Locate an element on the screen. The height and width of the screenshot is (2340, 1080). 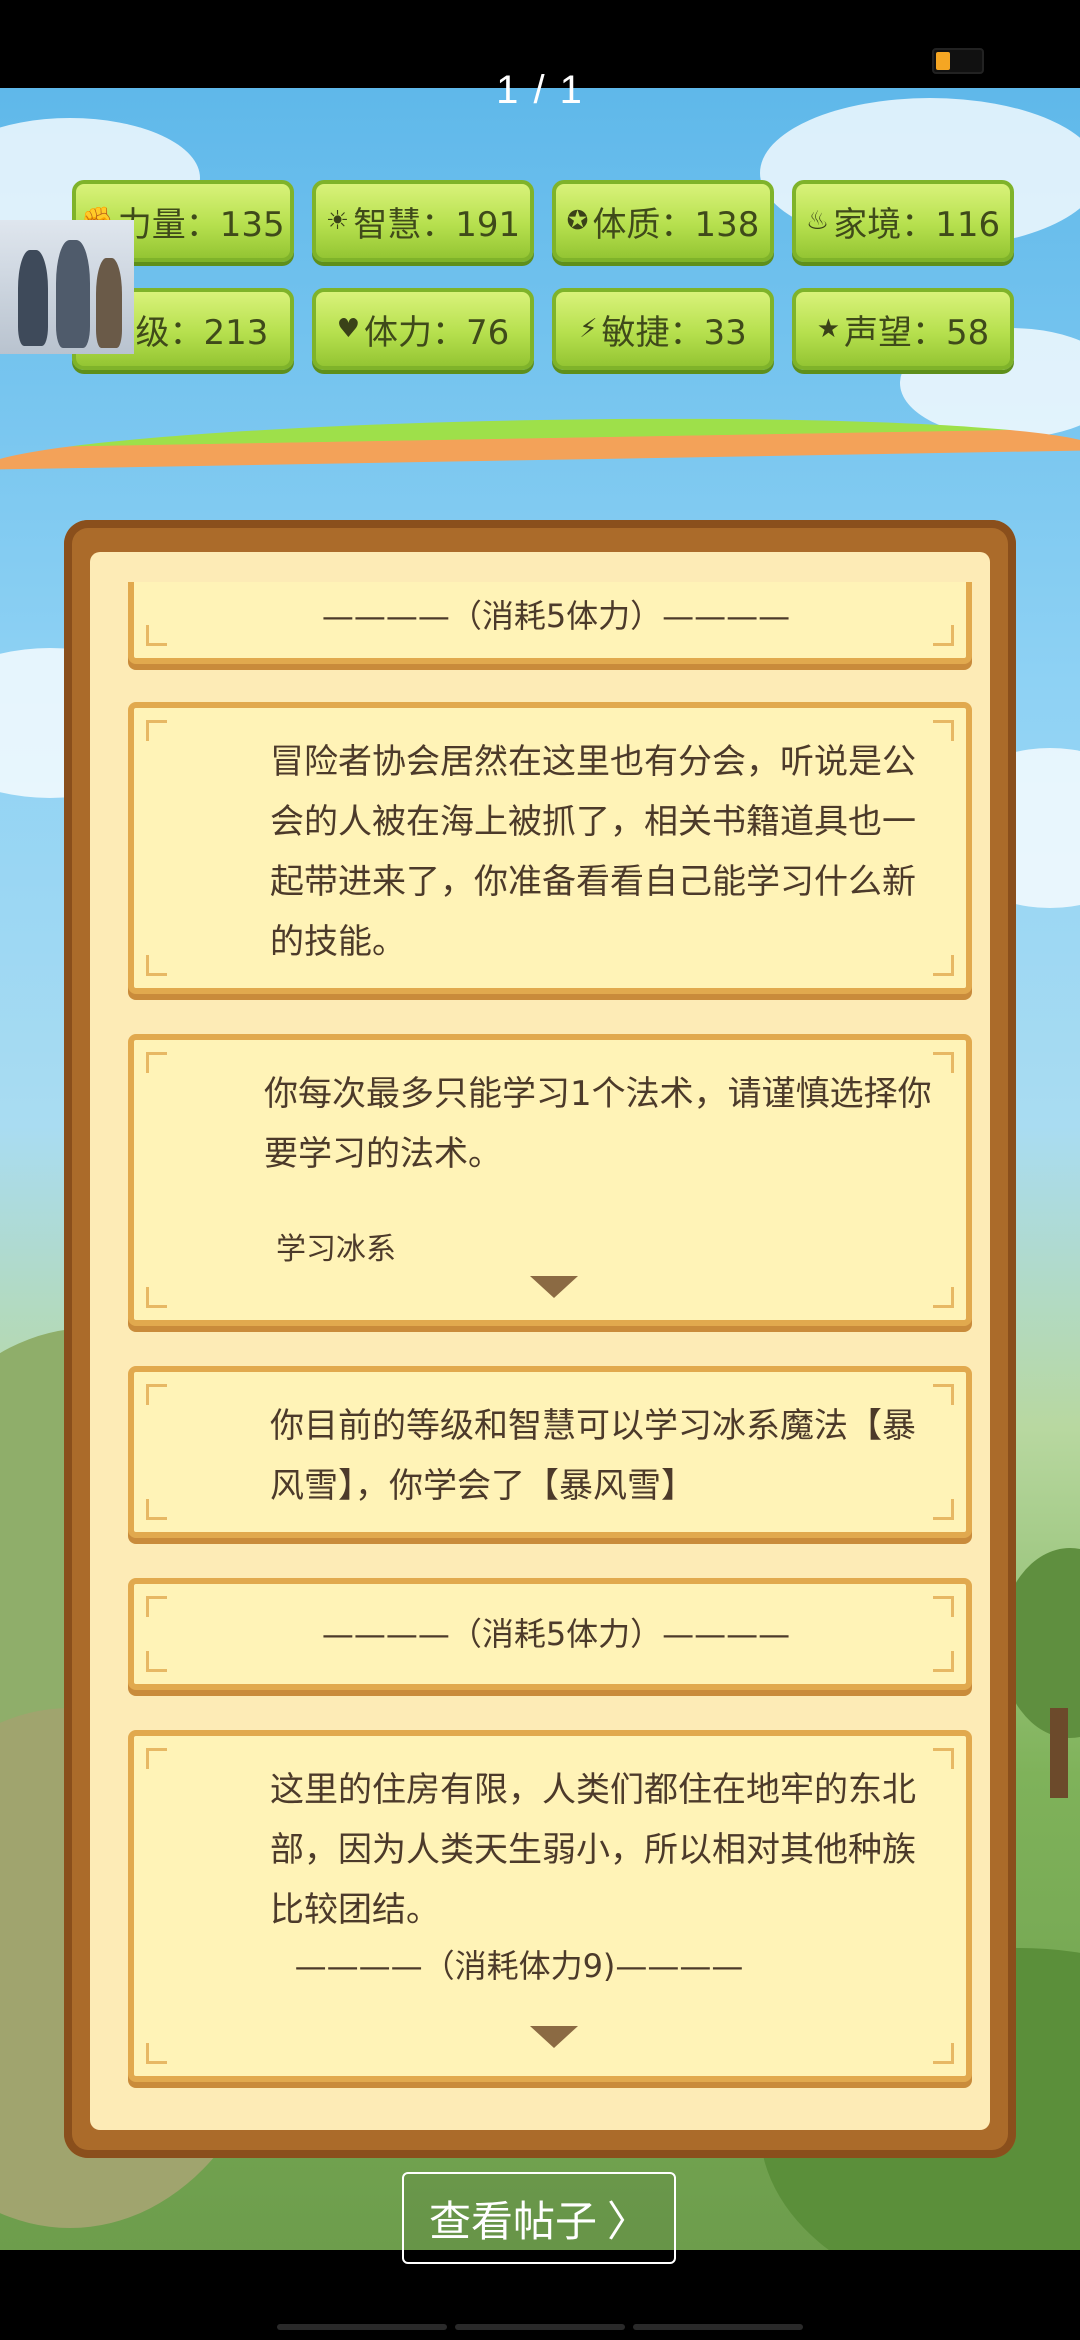
cost-divider: ————（消耗体力9)———— is located at coordinates (519, 1966).